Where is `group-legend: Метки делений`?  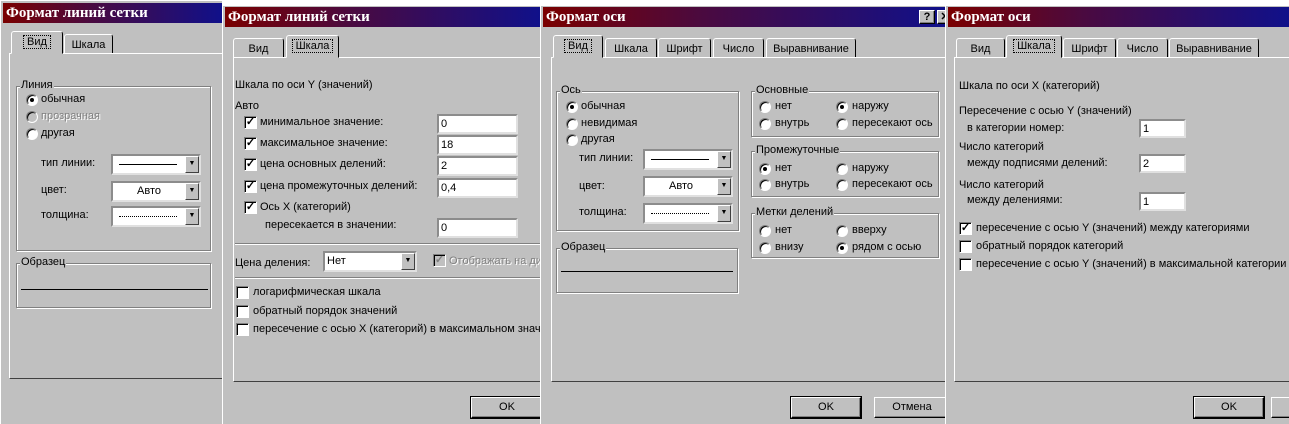 group-legend: Метки делений is located at coordinates (795, 212).